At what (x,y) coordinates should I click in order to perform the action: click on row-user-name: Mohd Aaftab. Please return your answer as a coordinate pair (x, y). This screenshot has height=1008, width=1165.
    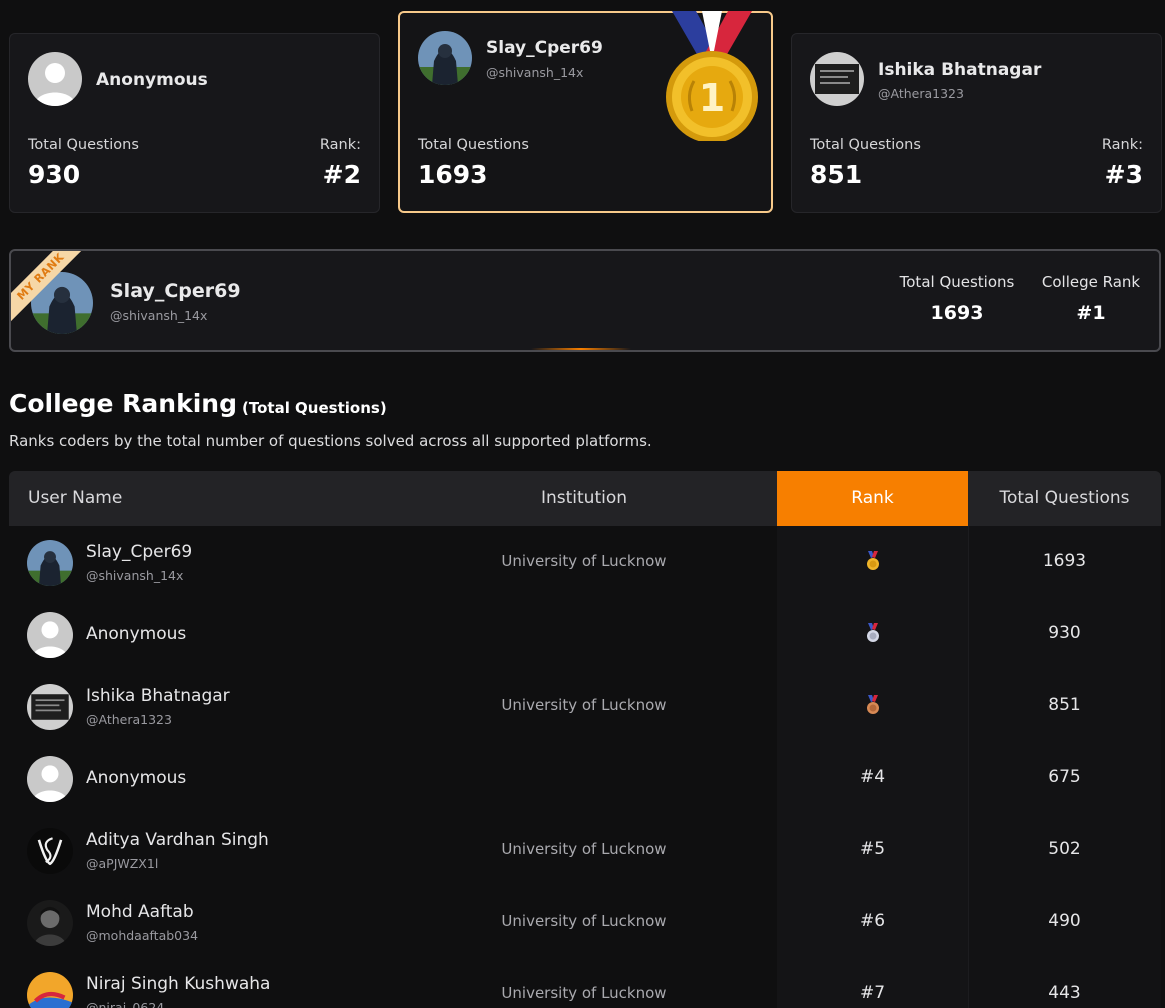
    Looking at the image, I should click on (140, 912).